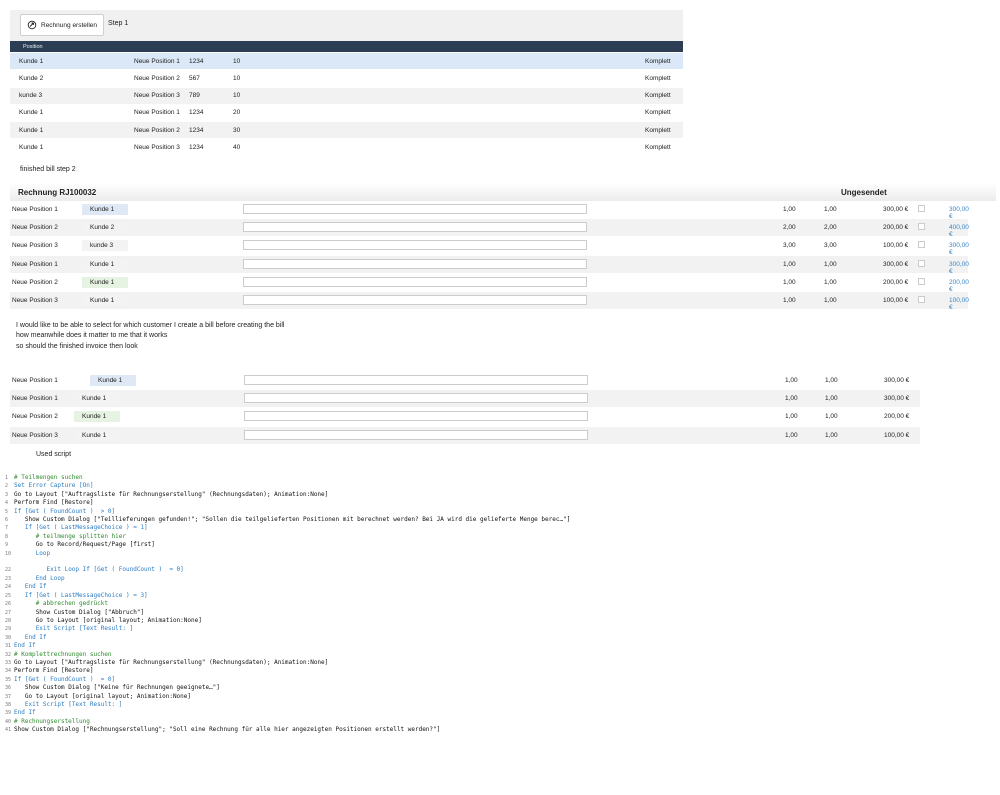  What do you see at coordinates (346, 147) in the screenshot?
I see `table-row: Kunde 1 Neue Position 3 1234 40 Komplett` at bounding box center [346, 147].